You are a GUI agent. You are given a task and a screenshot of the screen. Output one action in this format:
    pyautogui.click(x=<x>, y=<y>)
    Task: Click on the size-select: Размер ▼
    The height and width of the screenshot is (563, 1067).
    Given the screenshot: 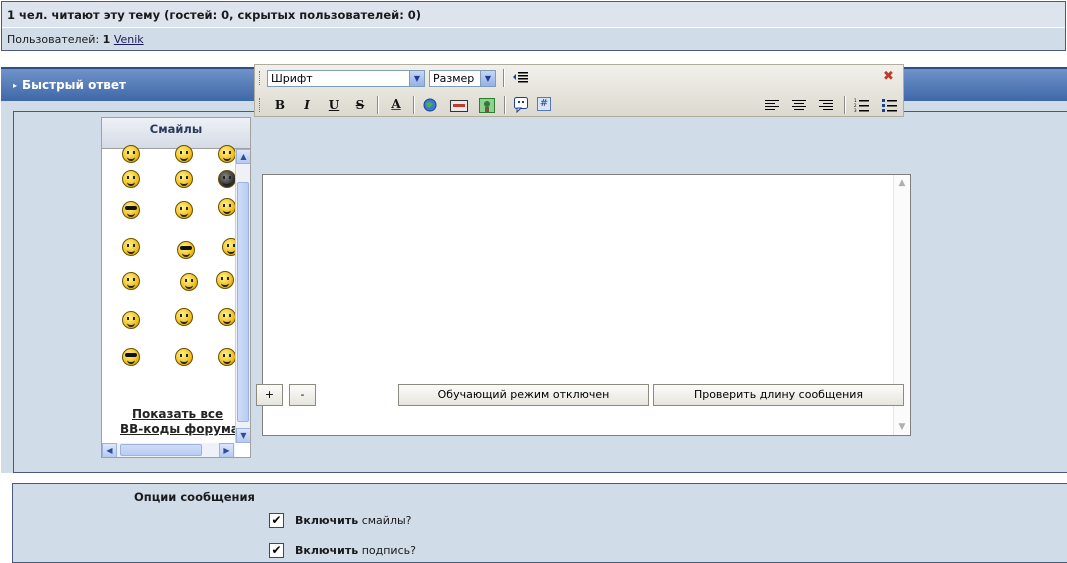 What is the action you would take?
    pyautogui.click(x=462, y=78)
    